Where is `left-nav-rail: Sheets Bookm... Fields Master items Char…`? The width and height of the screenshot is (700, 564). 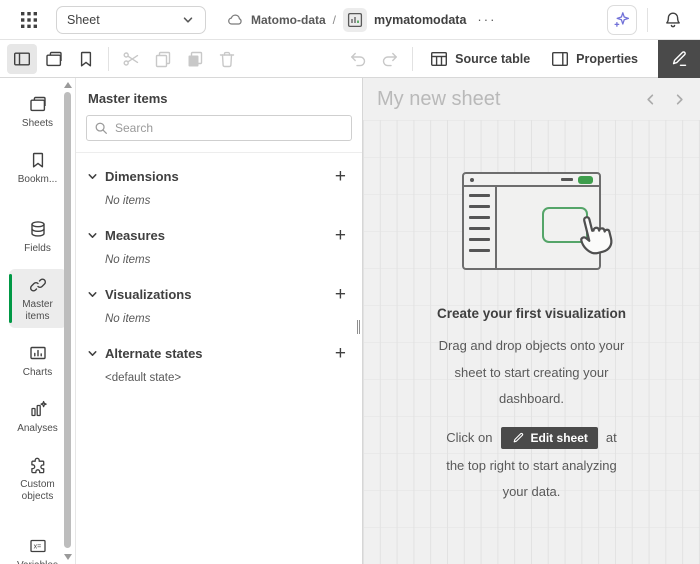
left-nav-rail: Sheets Bookm... Fields Master items Char… is located at coordinates (38, 321).